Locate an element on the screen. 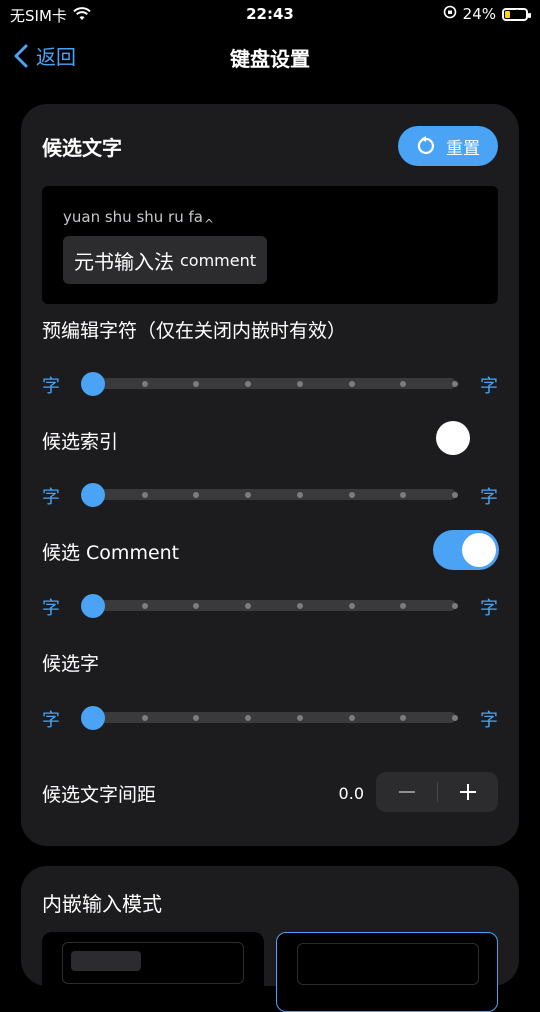 The height and width of the screenshot is (1012, 540). inline-mode-title: 内嵌输入模式 is located at coordinates (102, 904).